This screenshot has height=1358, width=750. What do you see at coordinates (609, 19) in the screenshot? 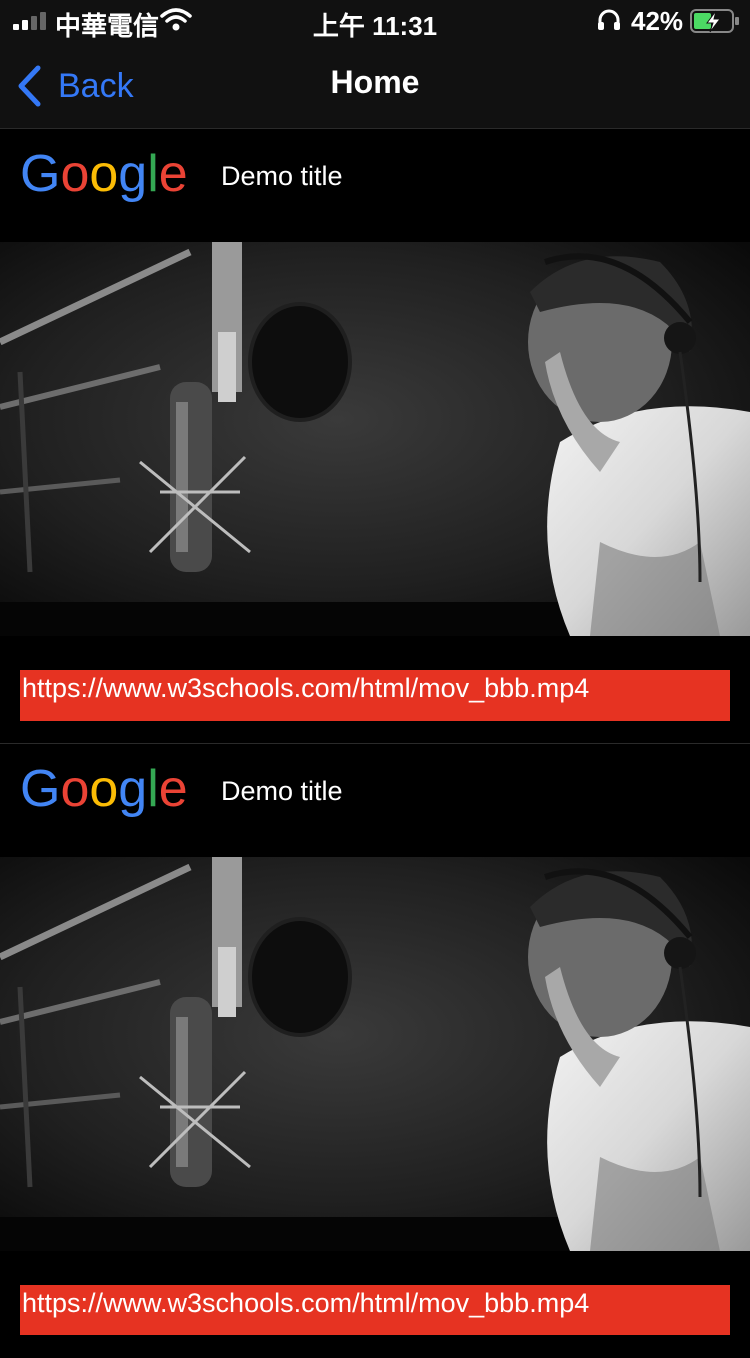
I see `headphones-icon` at bounding box center [609, 19].